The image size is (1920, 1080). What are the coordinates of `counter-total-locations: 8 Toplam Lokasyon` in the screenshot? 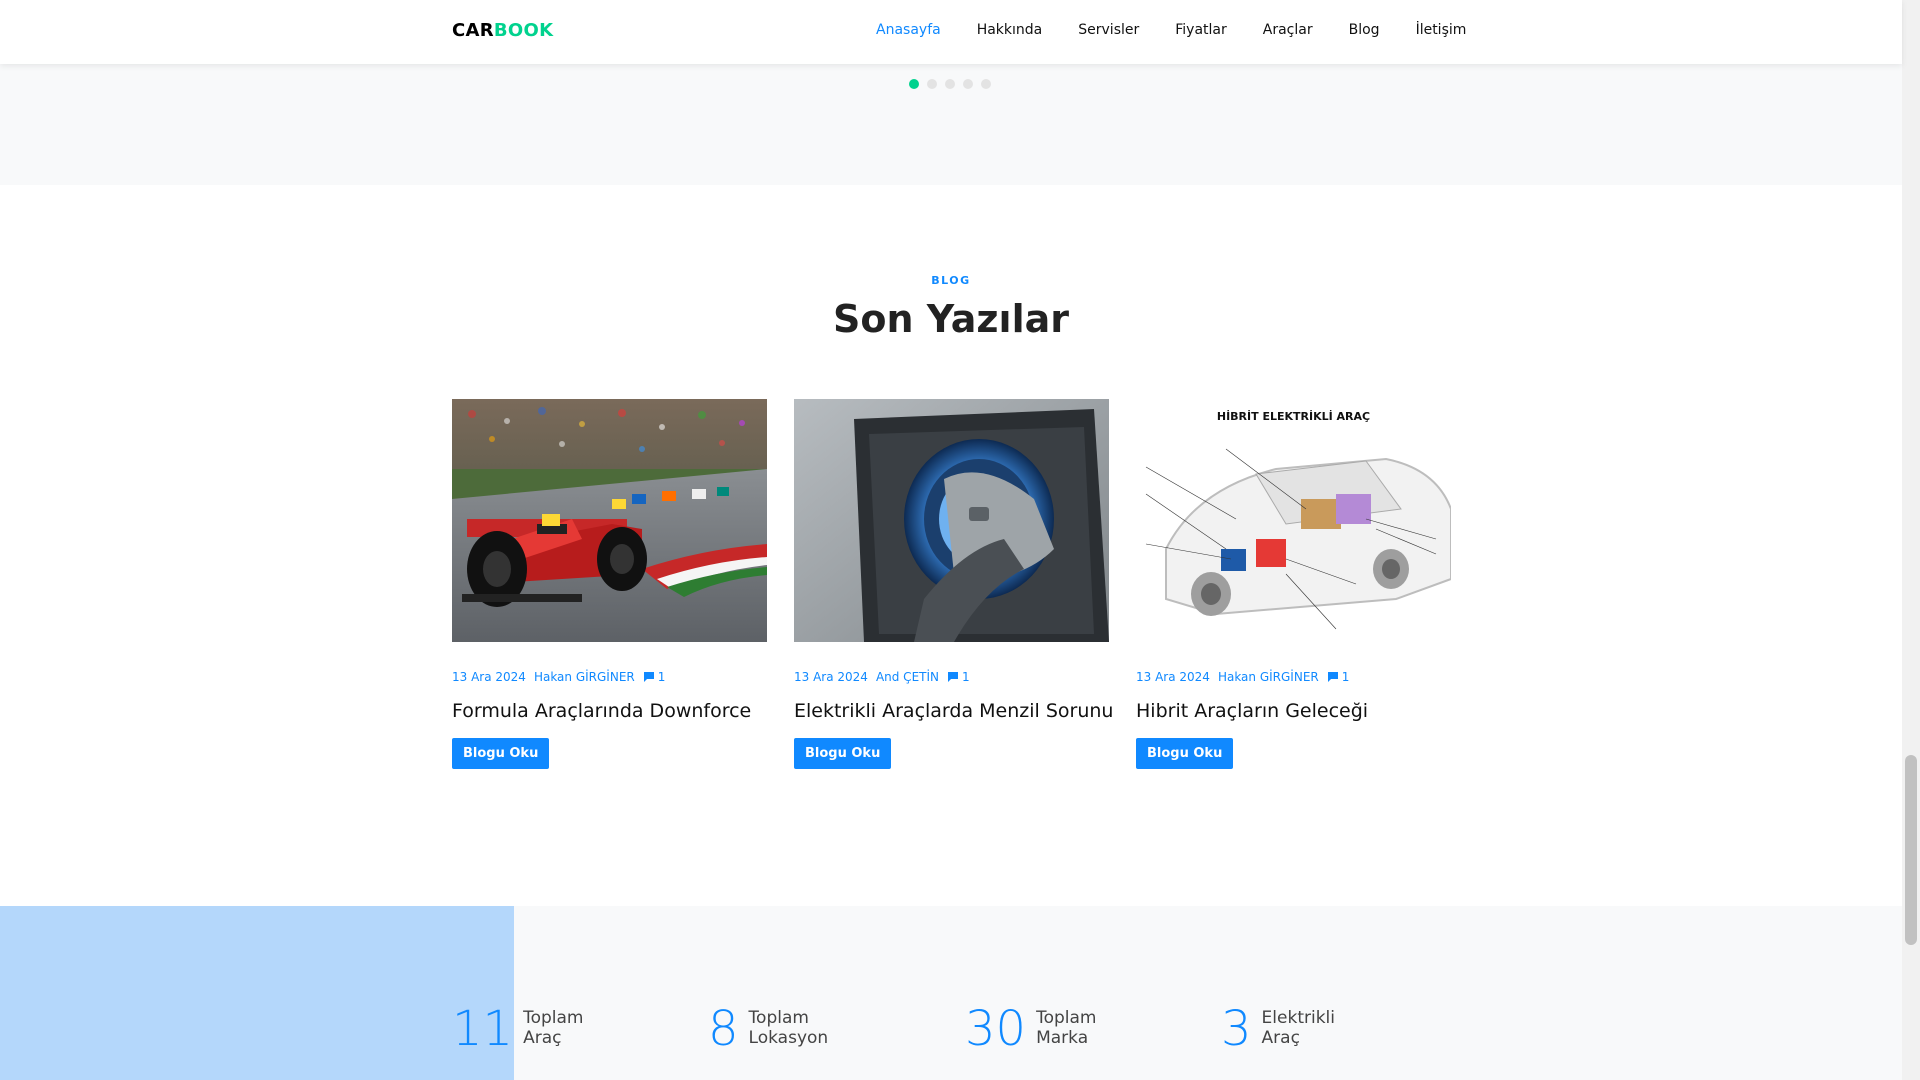 It's located at (768, 1029).